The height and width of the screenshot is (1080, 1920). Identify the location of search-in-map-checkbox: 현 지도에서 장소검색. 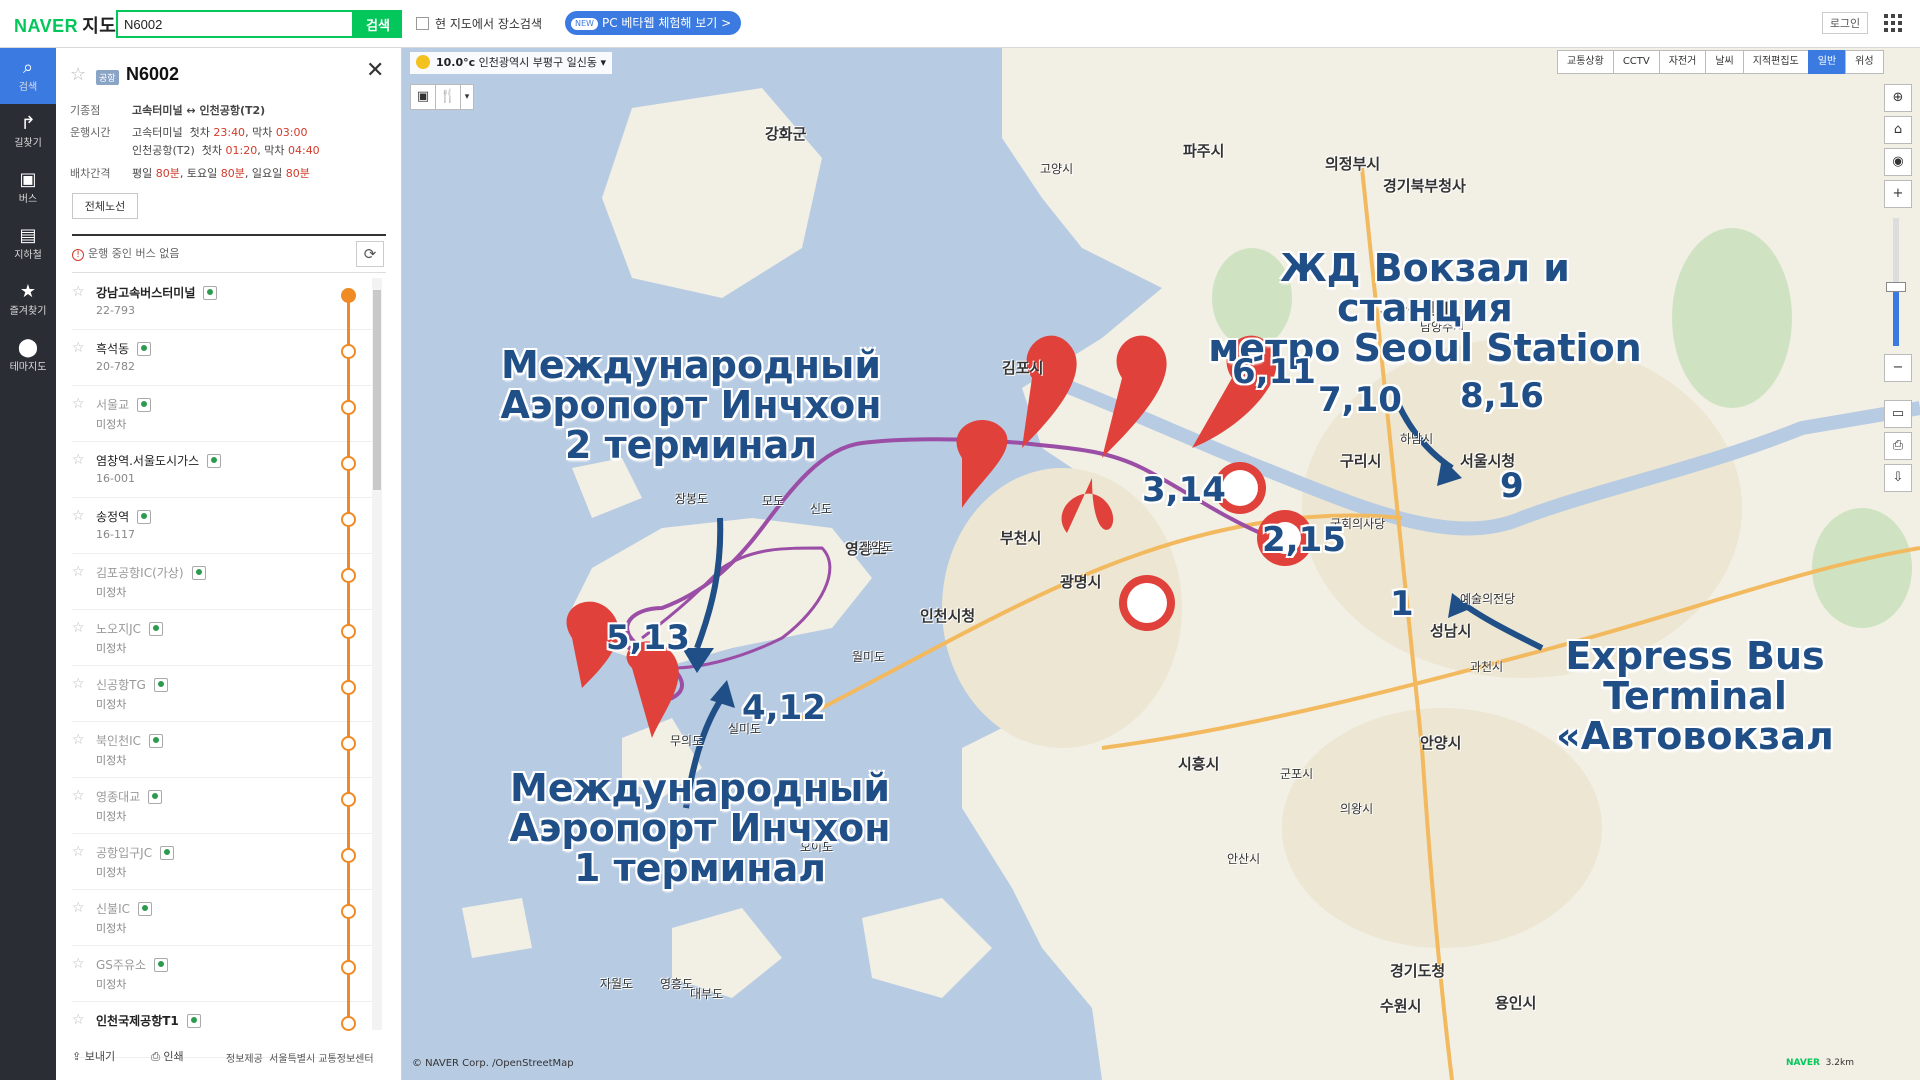
(479, 23).